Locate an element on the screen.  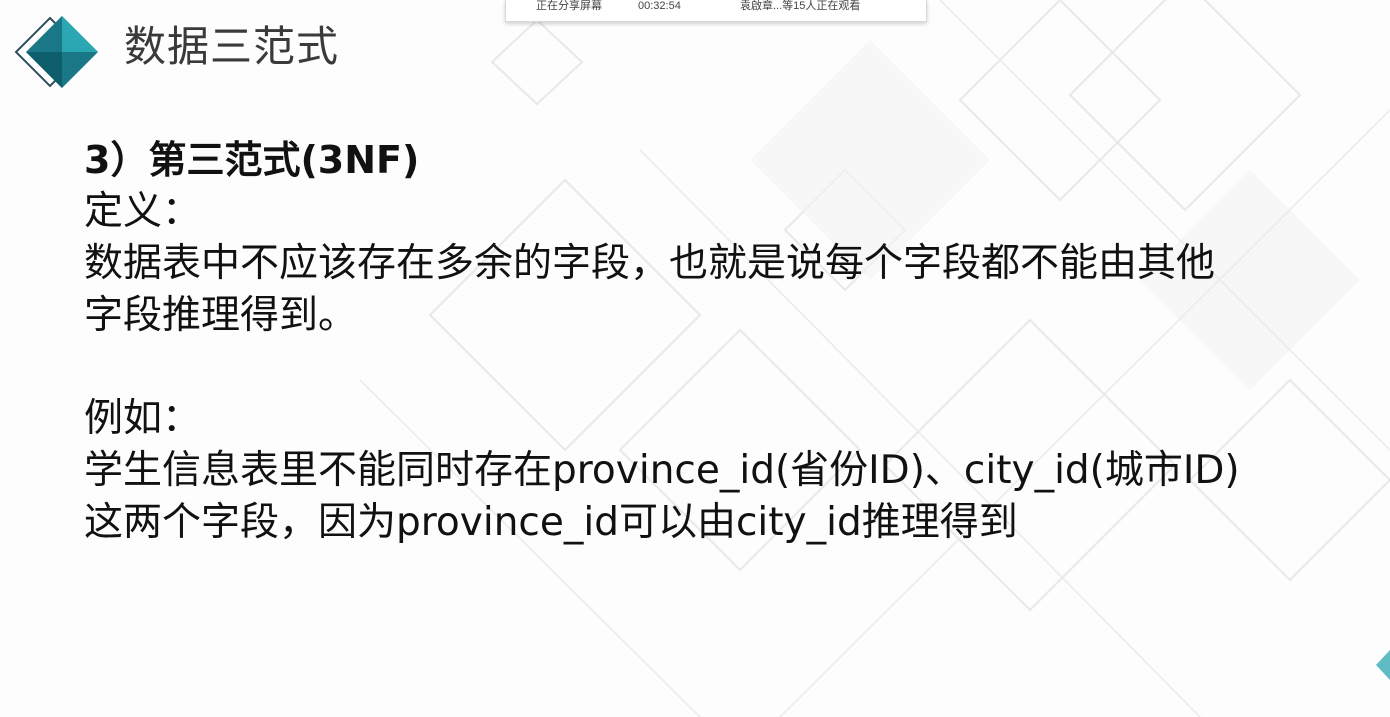
definition-label: 定义： is located at coordinates (143, 211).